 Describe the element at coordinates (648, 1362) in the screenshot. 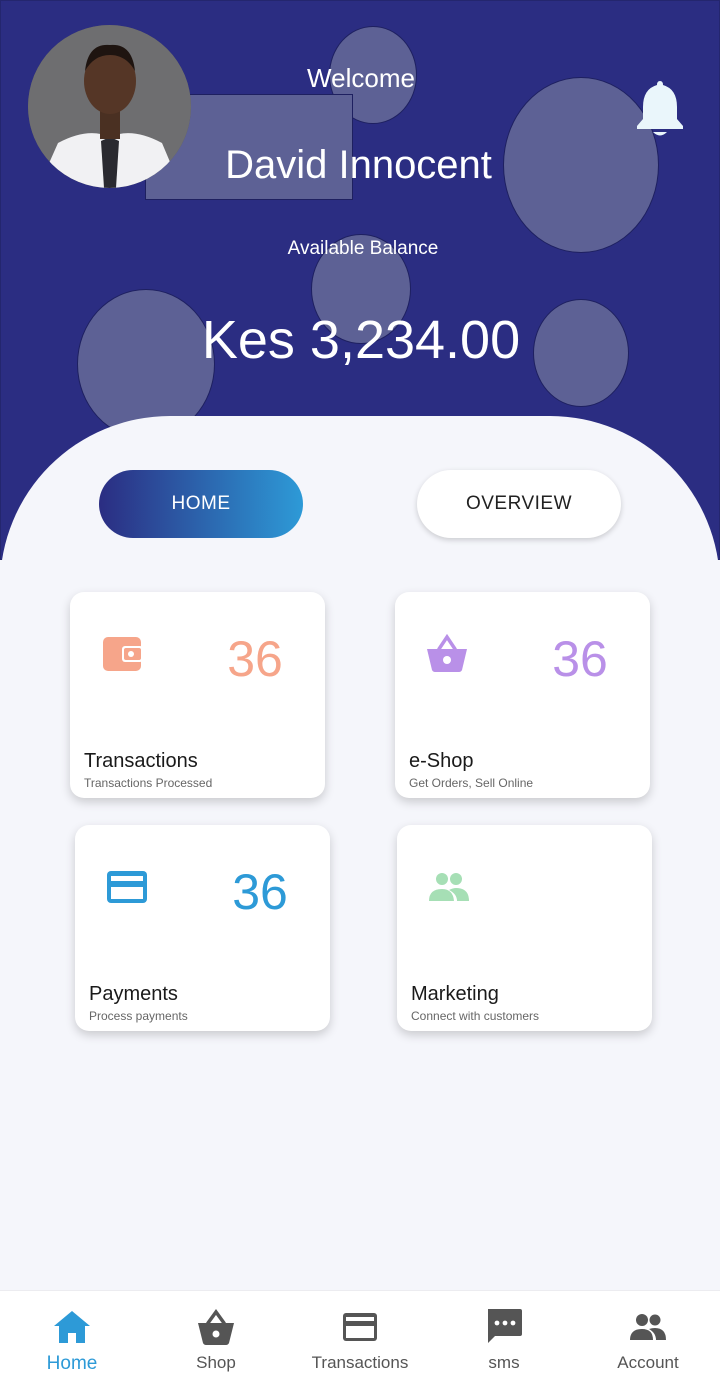

I see `nav-account-label: Account` at that location.